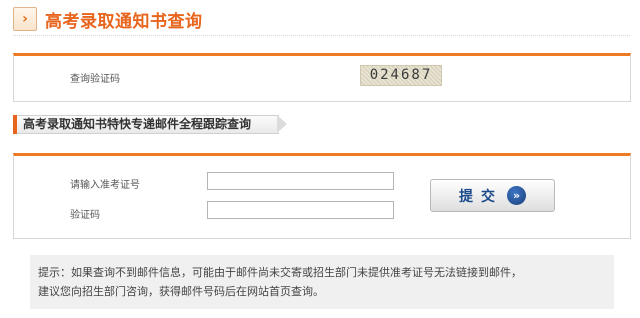  Describe the element at coordinates (322, 77) in the screenshot. I see `captcha-panel: 查询验证码 024687` at that location.